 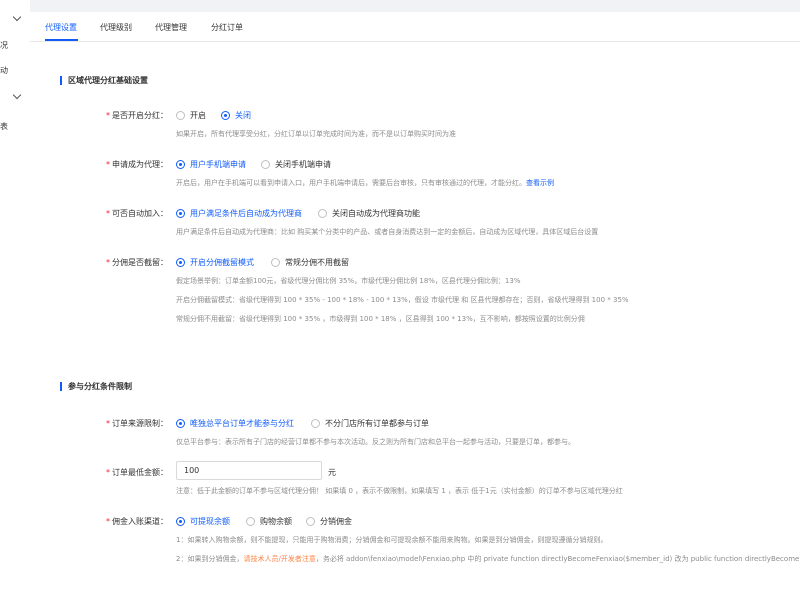 I want to click on radio-retain-off: 常规分佣不用截留, so click(x=310, y=262).